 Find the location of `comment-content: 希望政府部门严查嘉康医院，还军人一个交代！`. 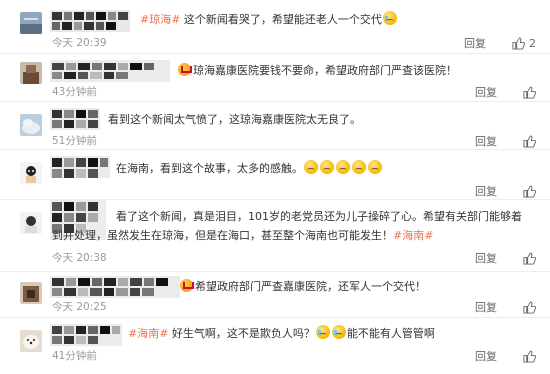

comment-content: 希望政府部门严查嘉康医院，还军人一个交代！ is located at coordinates (310, 286).